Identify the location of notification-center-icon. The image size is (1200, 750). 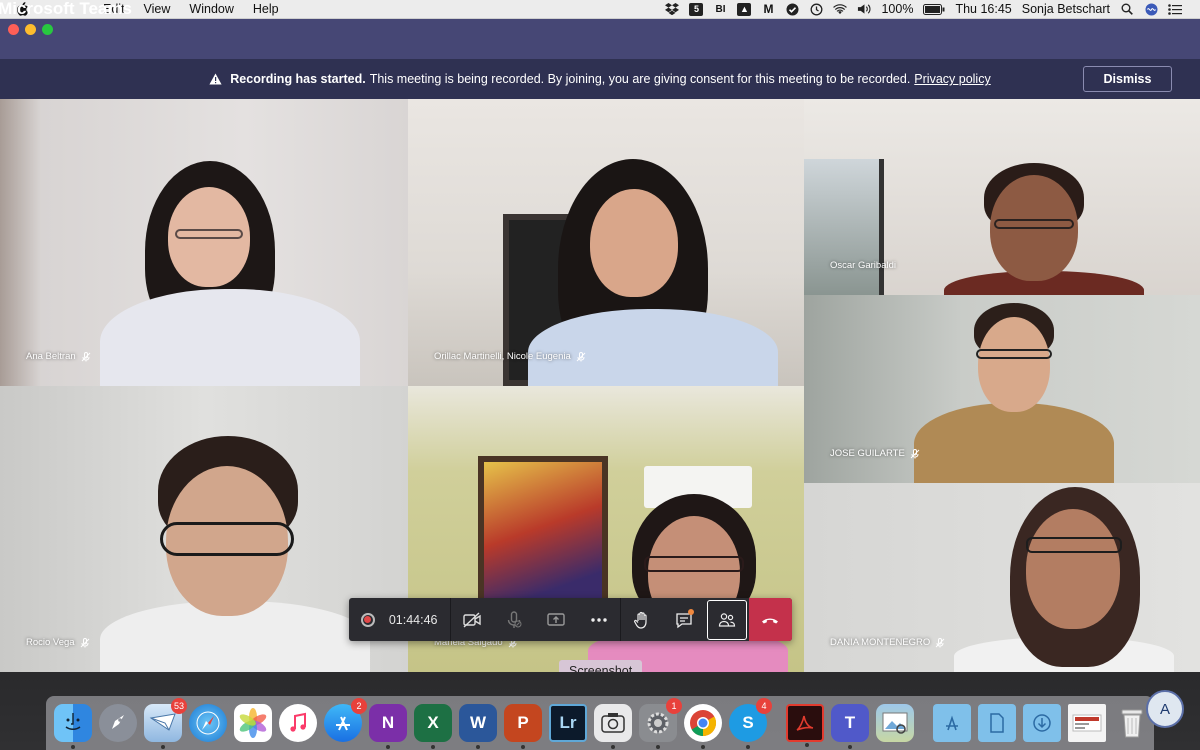
(1175, 9).